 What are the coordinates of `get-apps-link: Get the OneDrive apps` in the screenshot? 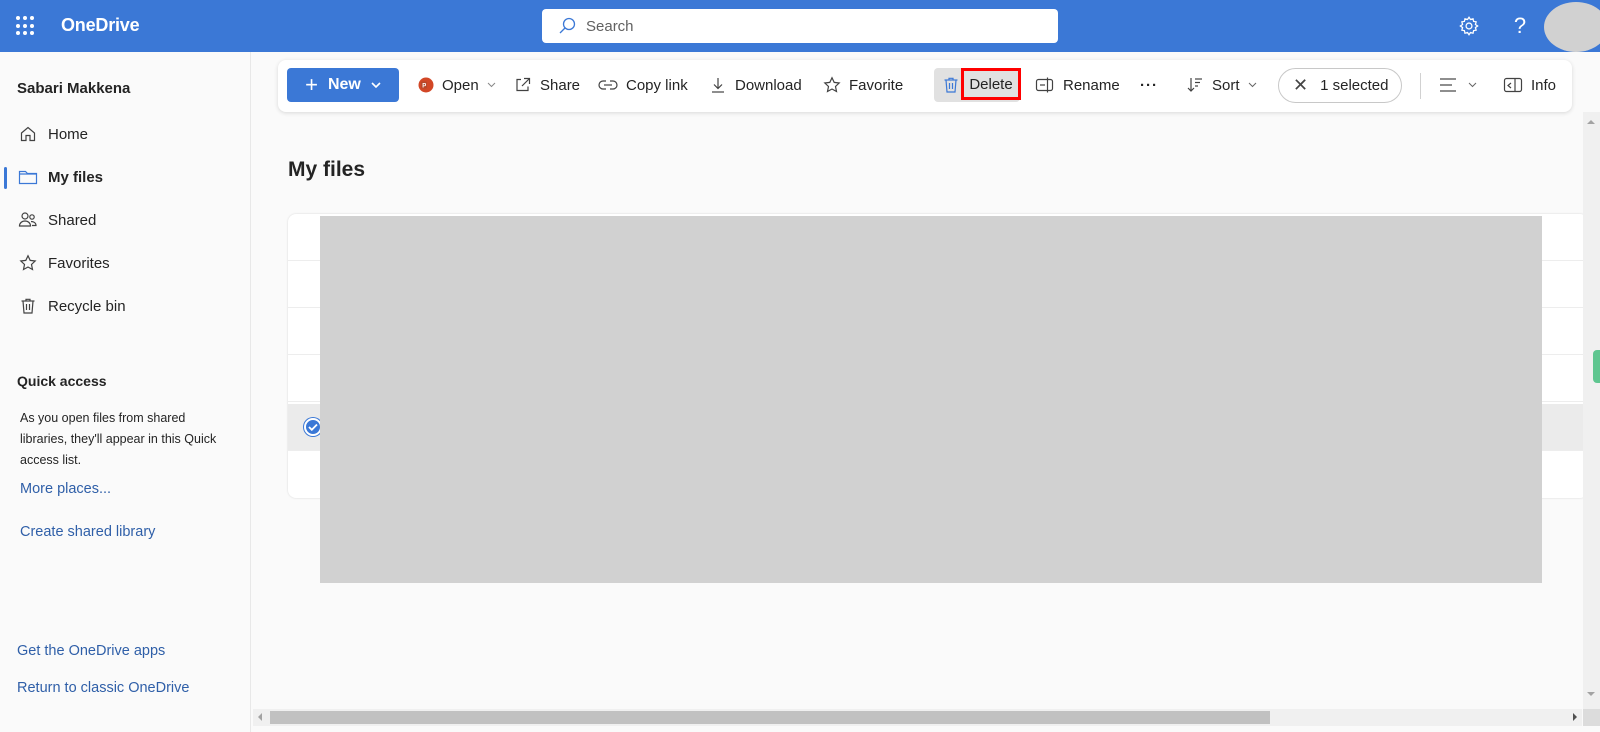 It's located at (91, 651).